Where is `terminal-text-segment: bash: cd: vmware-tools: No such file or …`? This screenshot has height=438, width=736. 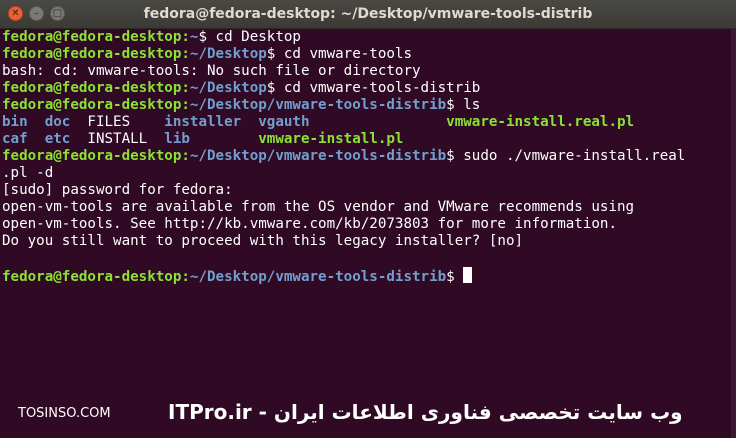 terminal-text-segment: bash: cd: vmware-tools: No such file or … is located at coordinates (211, 71).